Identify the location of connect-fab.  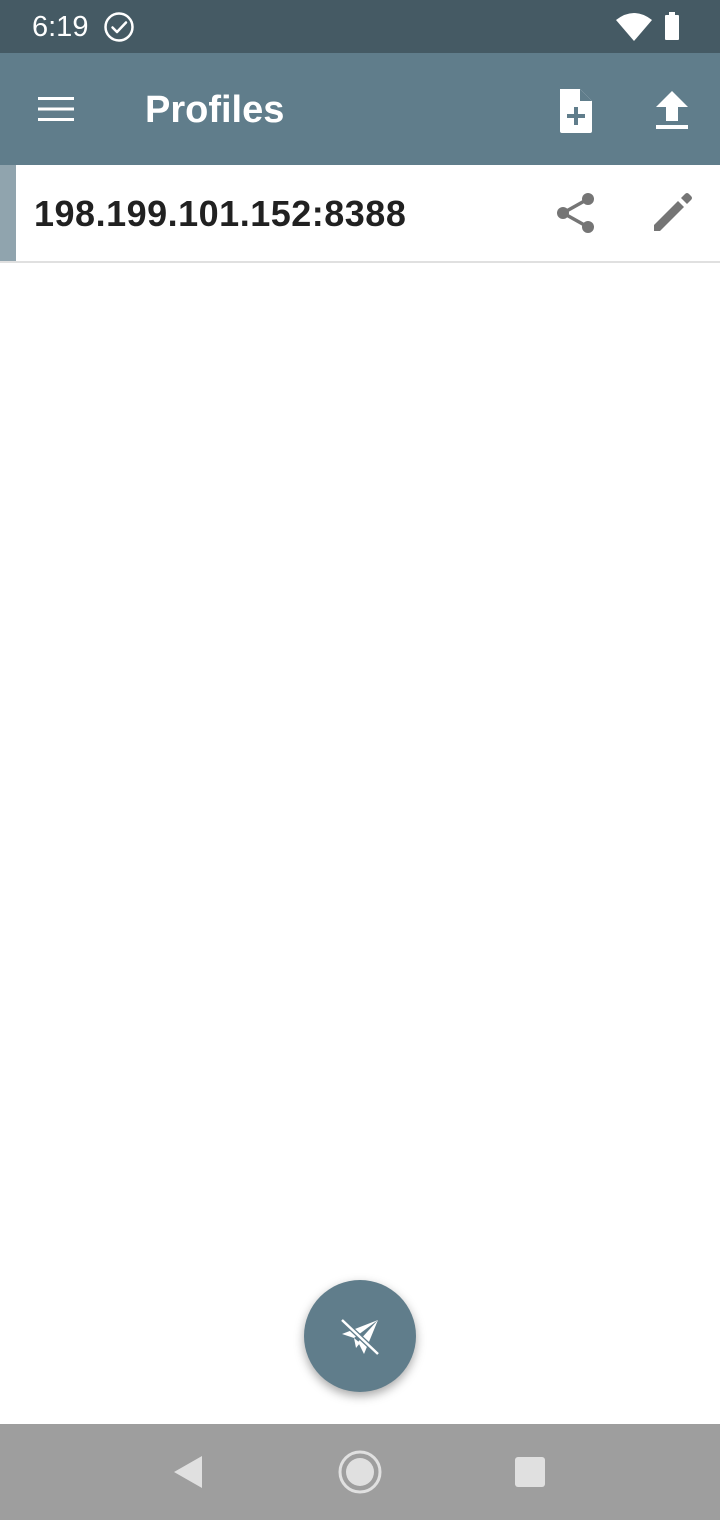
(360, 1336).